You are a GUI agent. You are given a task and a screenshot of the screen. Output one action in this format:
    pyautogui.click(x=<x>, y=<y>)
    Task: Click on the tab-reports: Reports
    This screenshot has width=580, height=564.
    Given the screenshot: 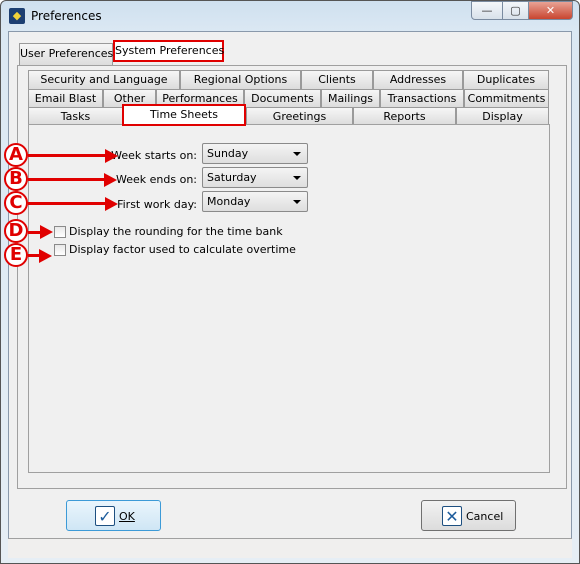 What is the action you would take?
    pyautogui.click(x=404, y=116)
    